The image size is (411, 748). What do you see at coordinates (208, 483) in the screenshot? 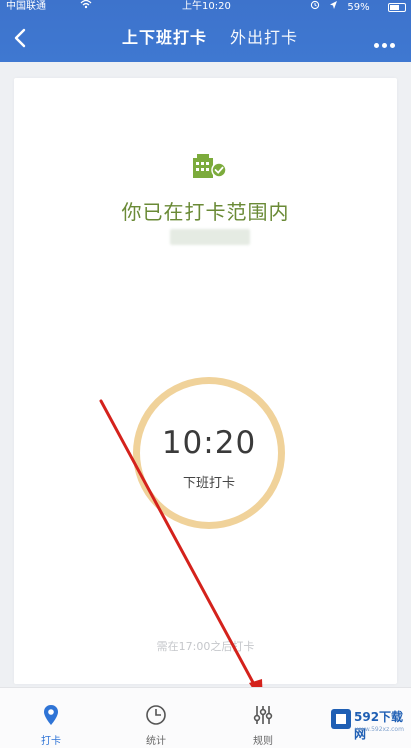
I see `clock-out-label: 下班打卡` at bounding box center [208, 483].